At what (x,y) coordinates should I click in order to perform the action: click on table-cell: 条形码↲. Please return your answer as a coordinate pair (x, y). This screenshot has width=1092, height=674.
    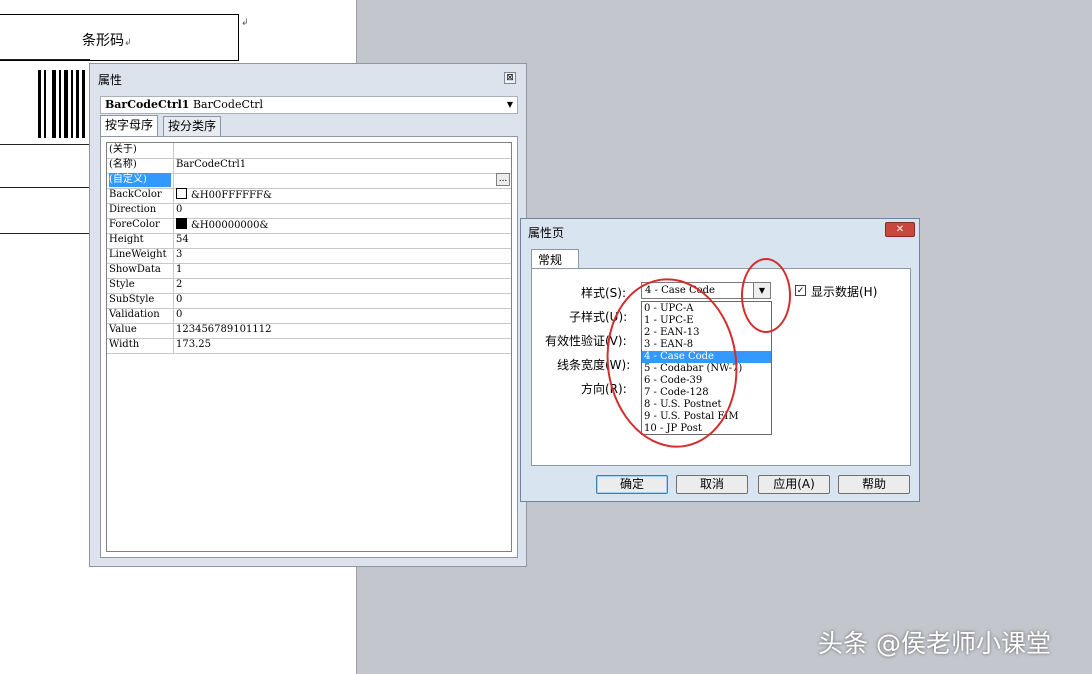
    Looking at the image, I should click on (119, 37).